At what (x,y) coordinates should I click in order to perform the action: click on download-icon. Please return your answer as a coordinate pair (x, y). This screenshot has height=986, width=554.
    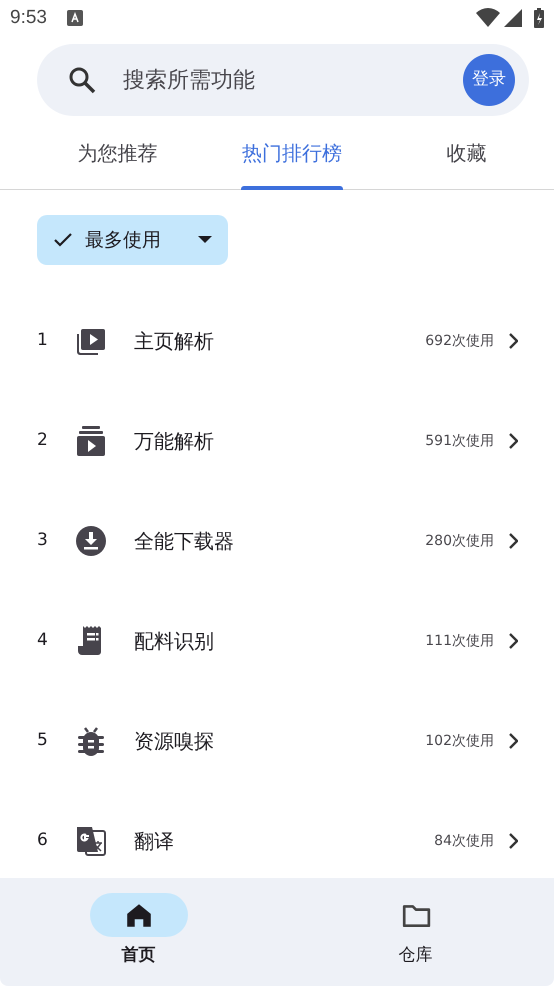
    Looking at the image, I should click on (91, 541).